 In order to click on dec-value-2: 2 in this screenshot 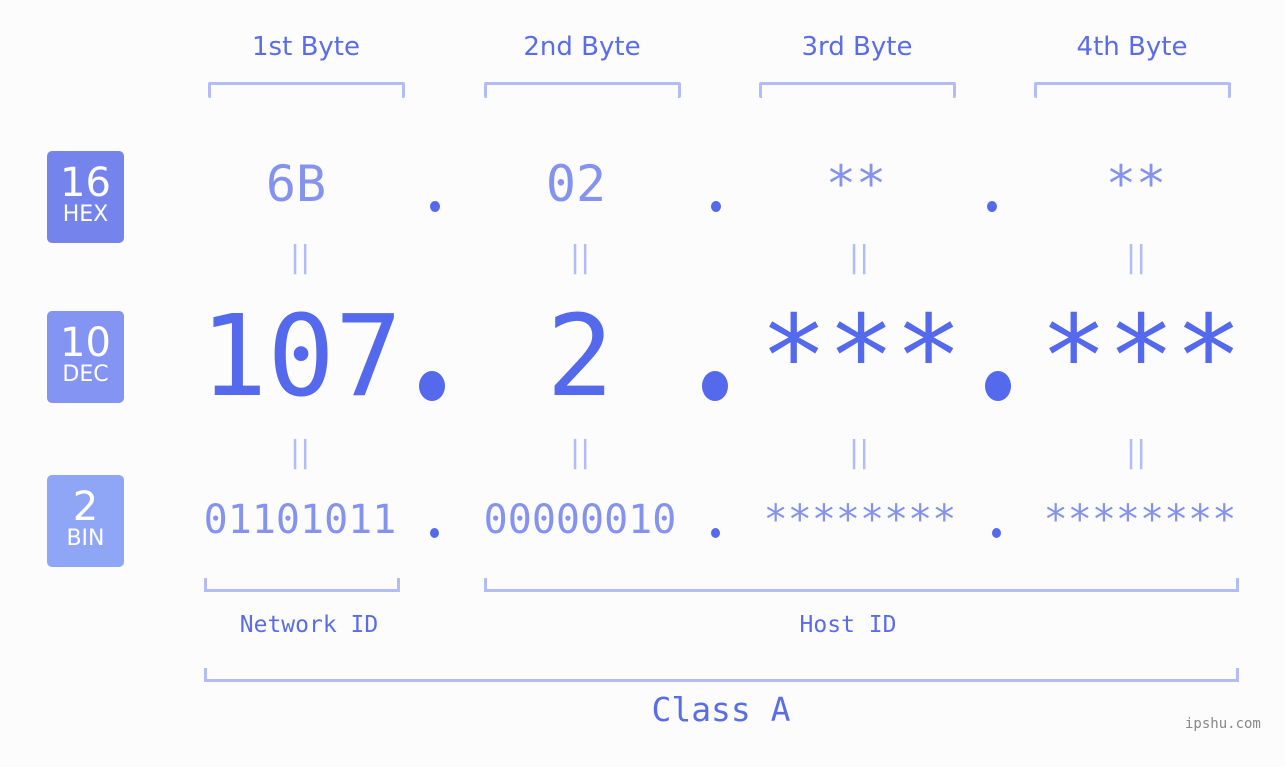, I will do `click(580, 357)`.